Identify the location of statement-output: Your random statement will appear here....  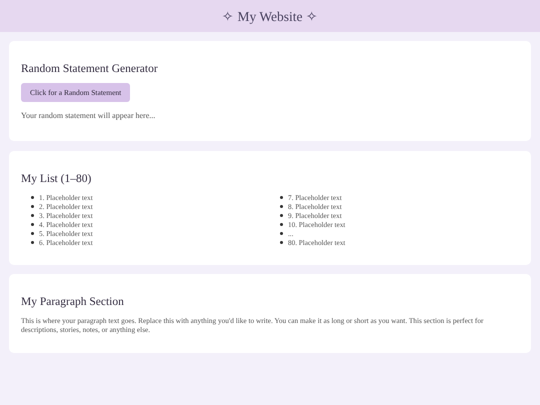
(88, 115).